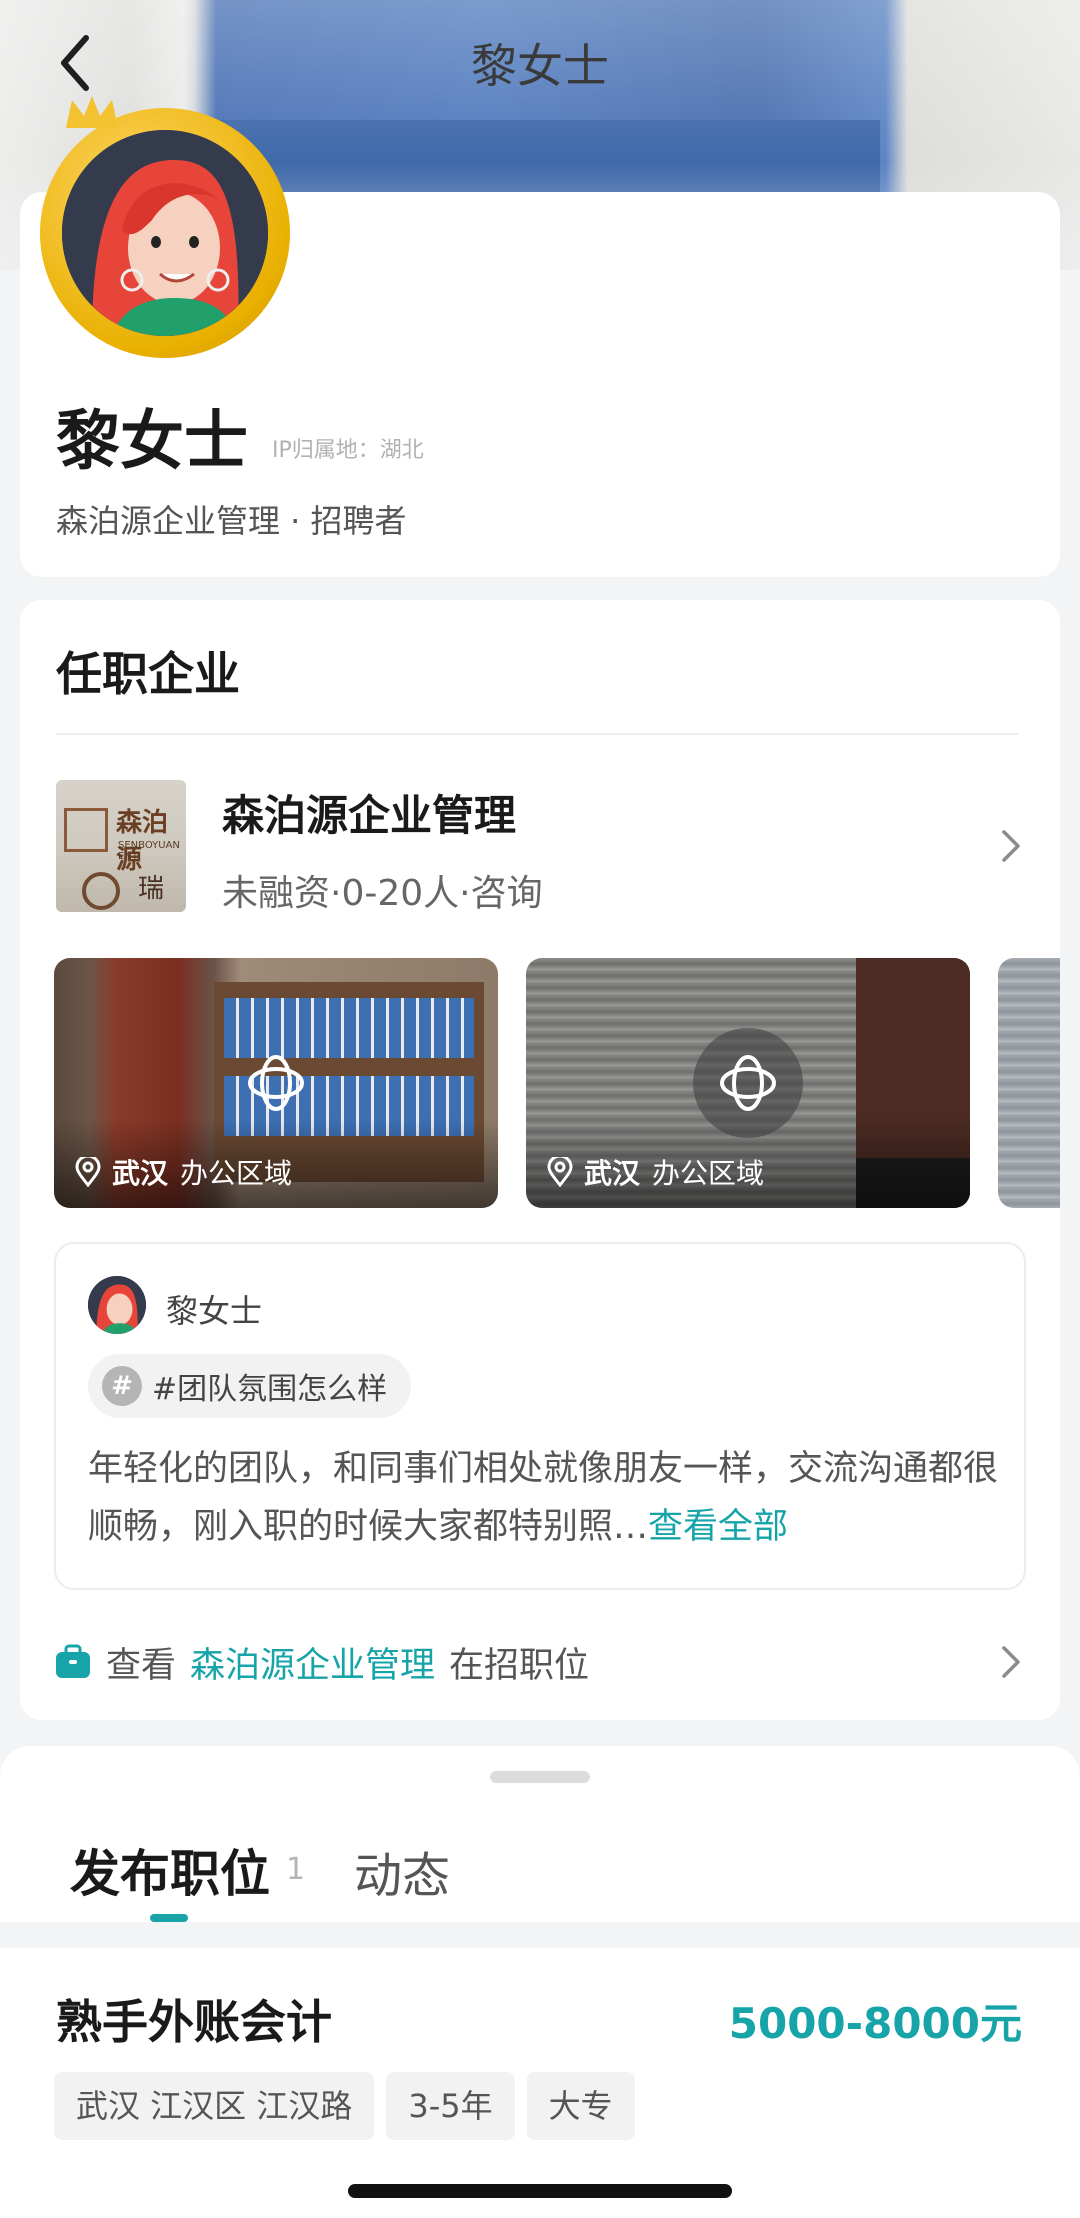 The width and height of the screenshot is (1080, 2218). Describe the element at coordinates (152, 442) in the screenshot. I see `profile-name: 黎女士` at that location.